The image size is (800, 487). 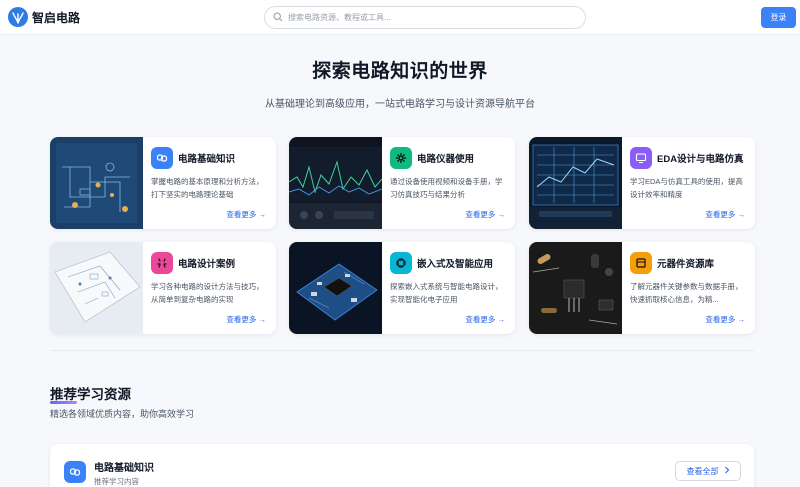 What do you see at coordinates (402, 465) in the screenshot?
I see `resource-card: 电路基础知识 推荐学习内容 查看全部` at bounding box center [402, 465].